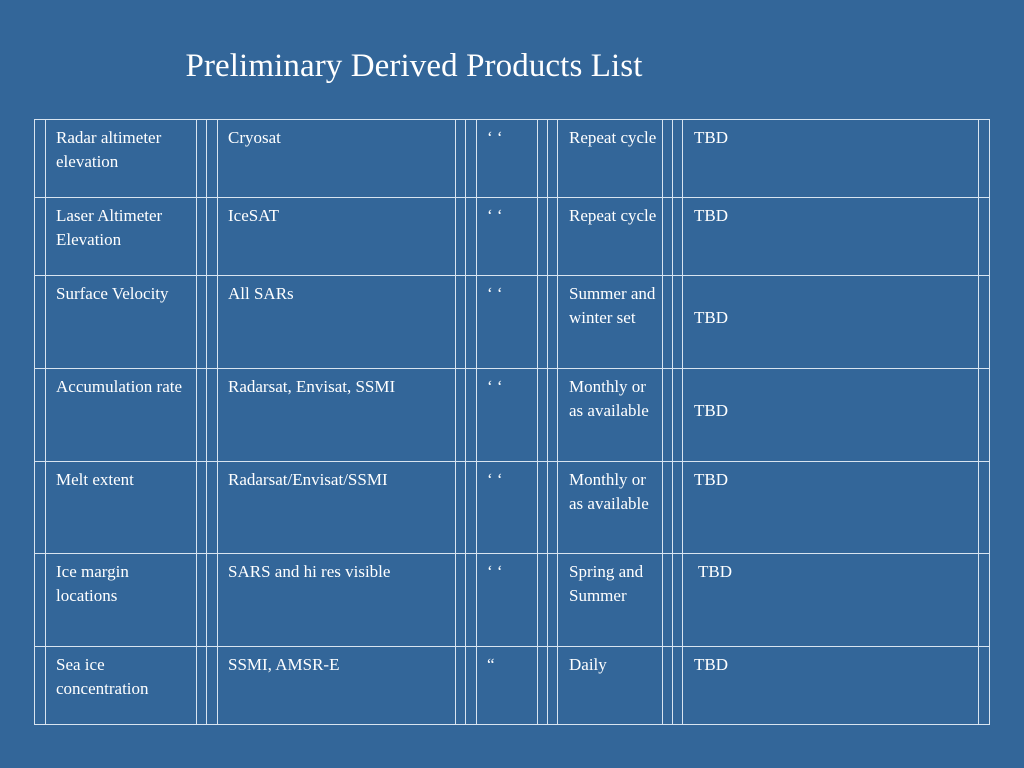 The height and width of the screenshot is (768, 1024). I want to click on frequency-cell: Daily, so click(588, 664).